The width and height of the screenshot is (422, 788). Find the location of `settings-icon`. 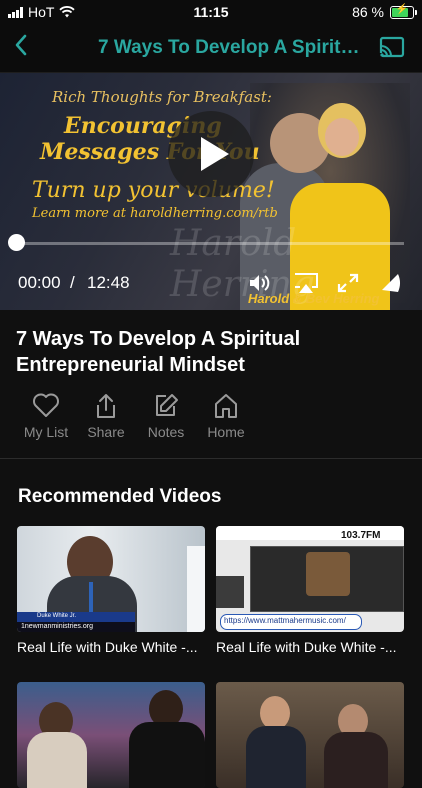

settings-icon is located at coordinates (391, 283).